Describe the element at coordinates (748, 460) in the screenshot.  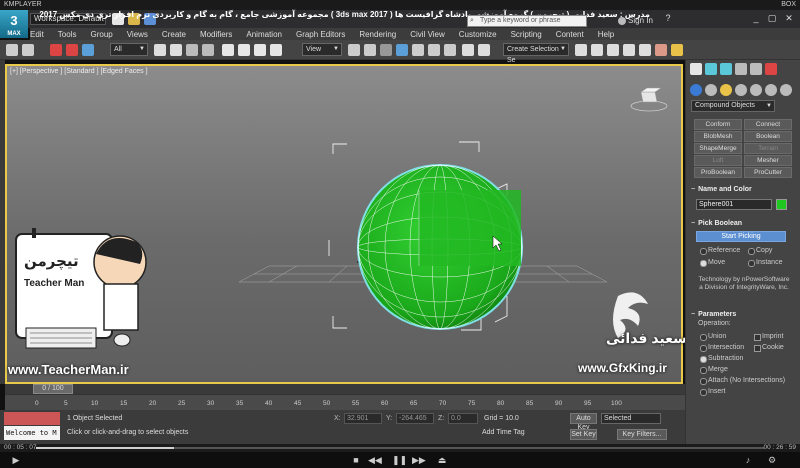
I see `volume-icon: ♪` at that location.